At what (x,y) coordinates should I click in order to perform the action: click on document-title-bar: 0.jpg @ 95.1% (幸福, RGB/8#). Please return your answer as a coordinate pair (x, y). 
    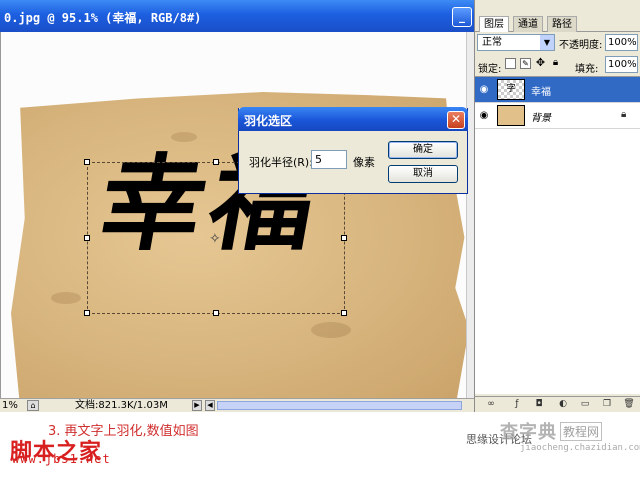
    Looking at the image, I should click on (237, 16).